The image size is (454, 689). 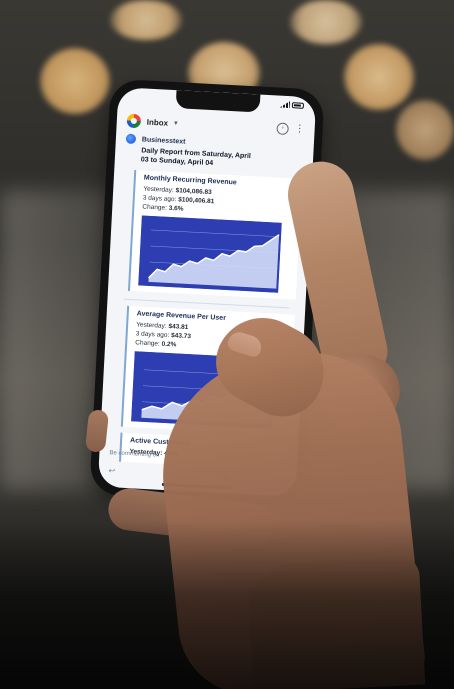 I want to click on avatar, so click(x=131, y=139).